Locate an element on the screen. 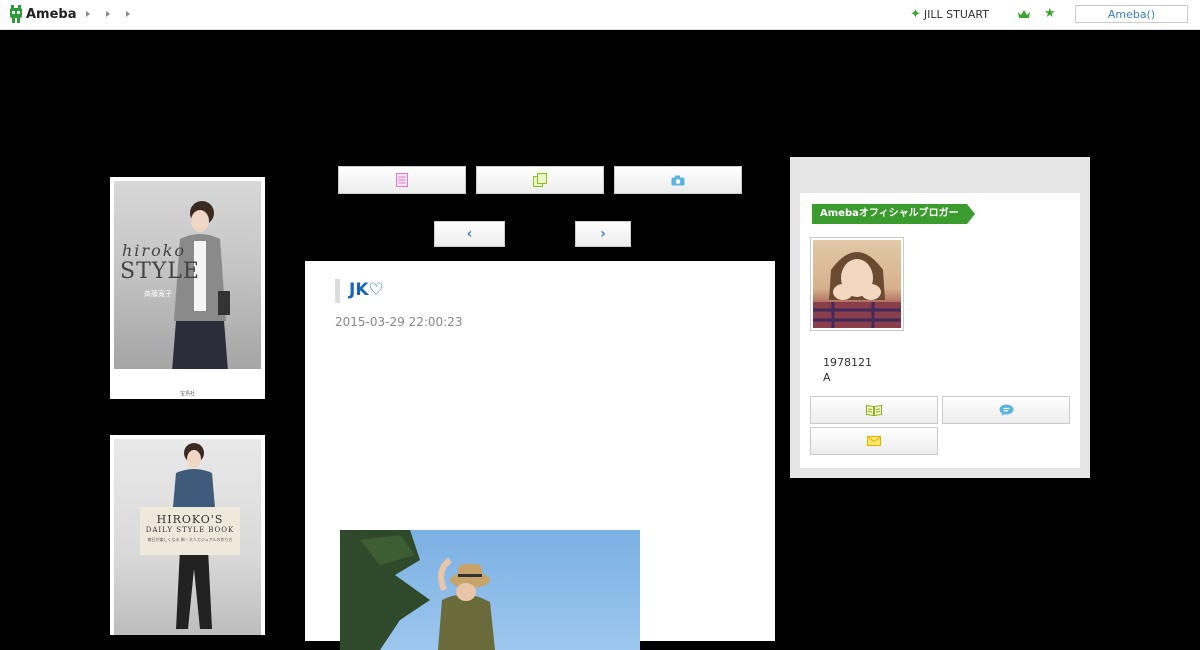  ameba-account-button: Ameba() is located at coordinates (1131, 14).